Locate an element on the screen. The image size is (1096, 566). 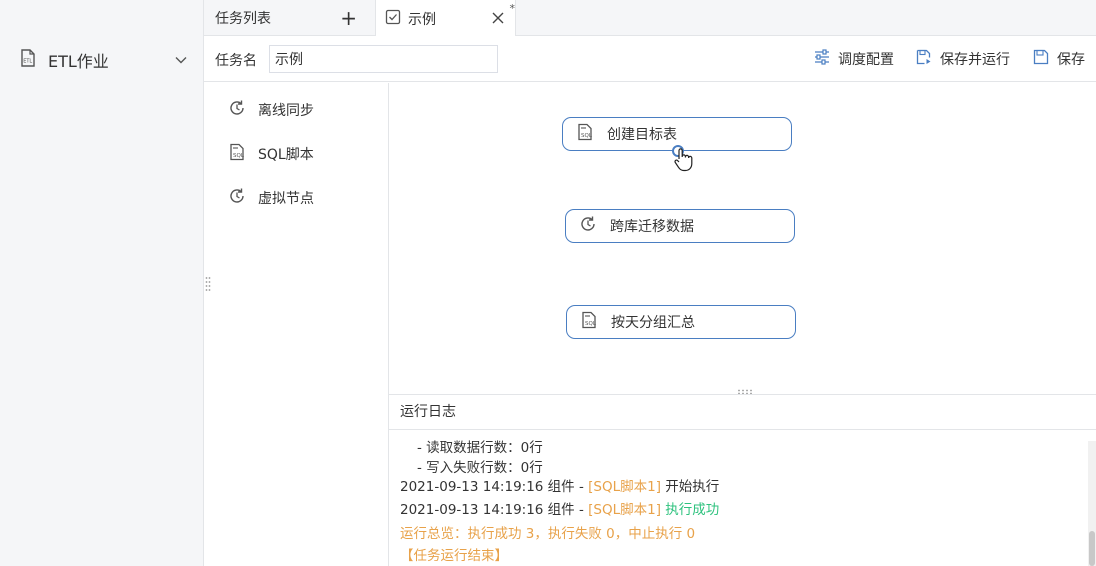
log-status-text: 开始执行 is located at coordinates (690, 487).